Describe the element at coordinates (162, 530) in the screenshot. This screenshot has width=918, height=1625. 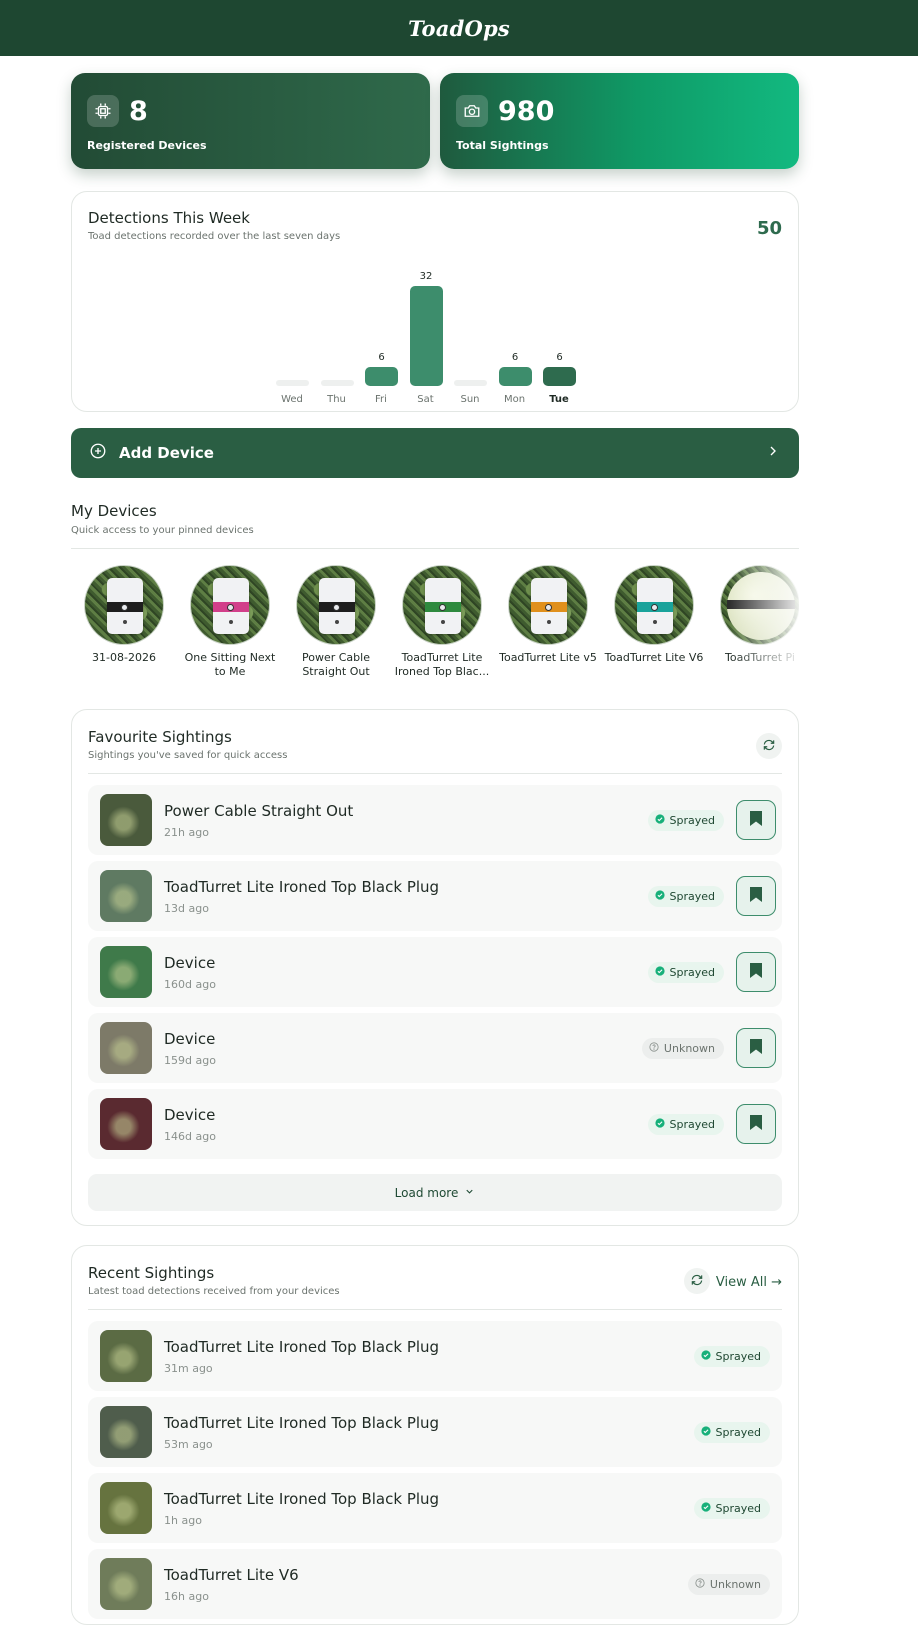
I see `my-devices-subtitle: Quick access to your pinned devices` at that location.